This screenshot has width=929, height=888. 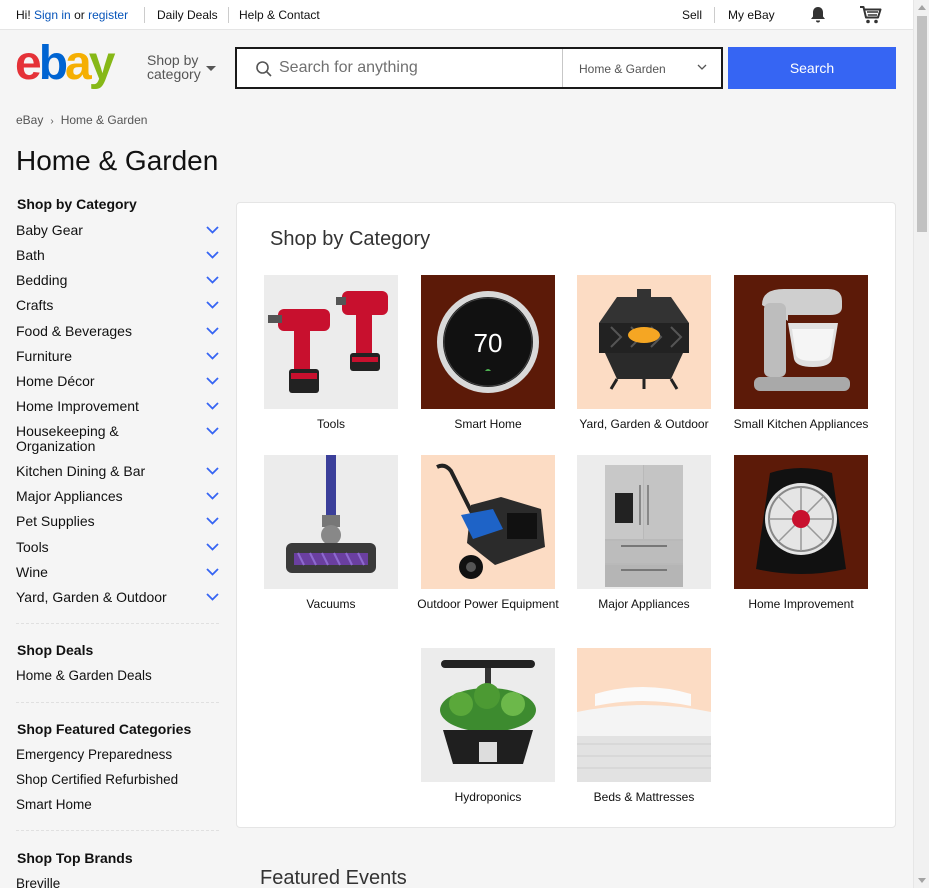 What do you see at coordinates (108, 15) in the screenshot?
I see `register-link: register` at bounding box center [108, 15].